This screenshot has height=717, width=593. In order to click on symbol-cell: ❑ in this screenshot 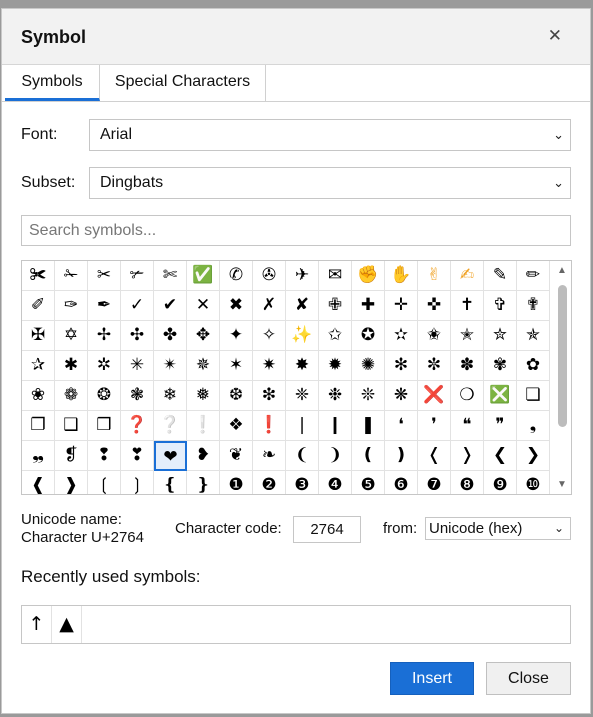, I will do `click(71, 426)`.